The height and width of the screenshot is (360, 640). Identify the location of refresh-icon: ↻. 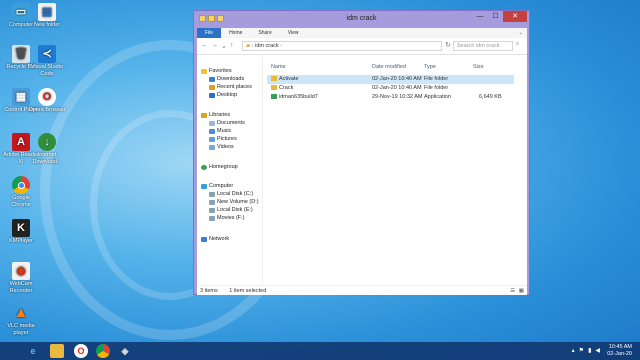
(448, 45).